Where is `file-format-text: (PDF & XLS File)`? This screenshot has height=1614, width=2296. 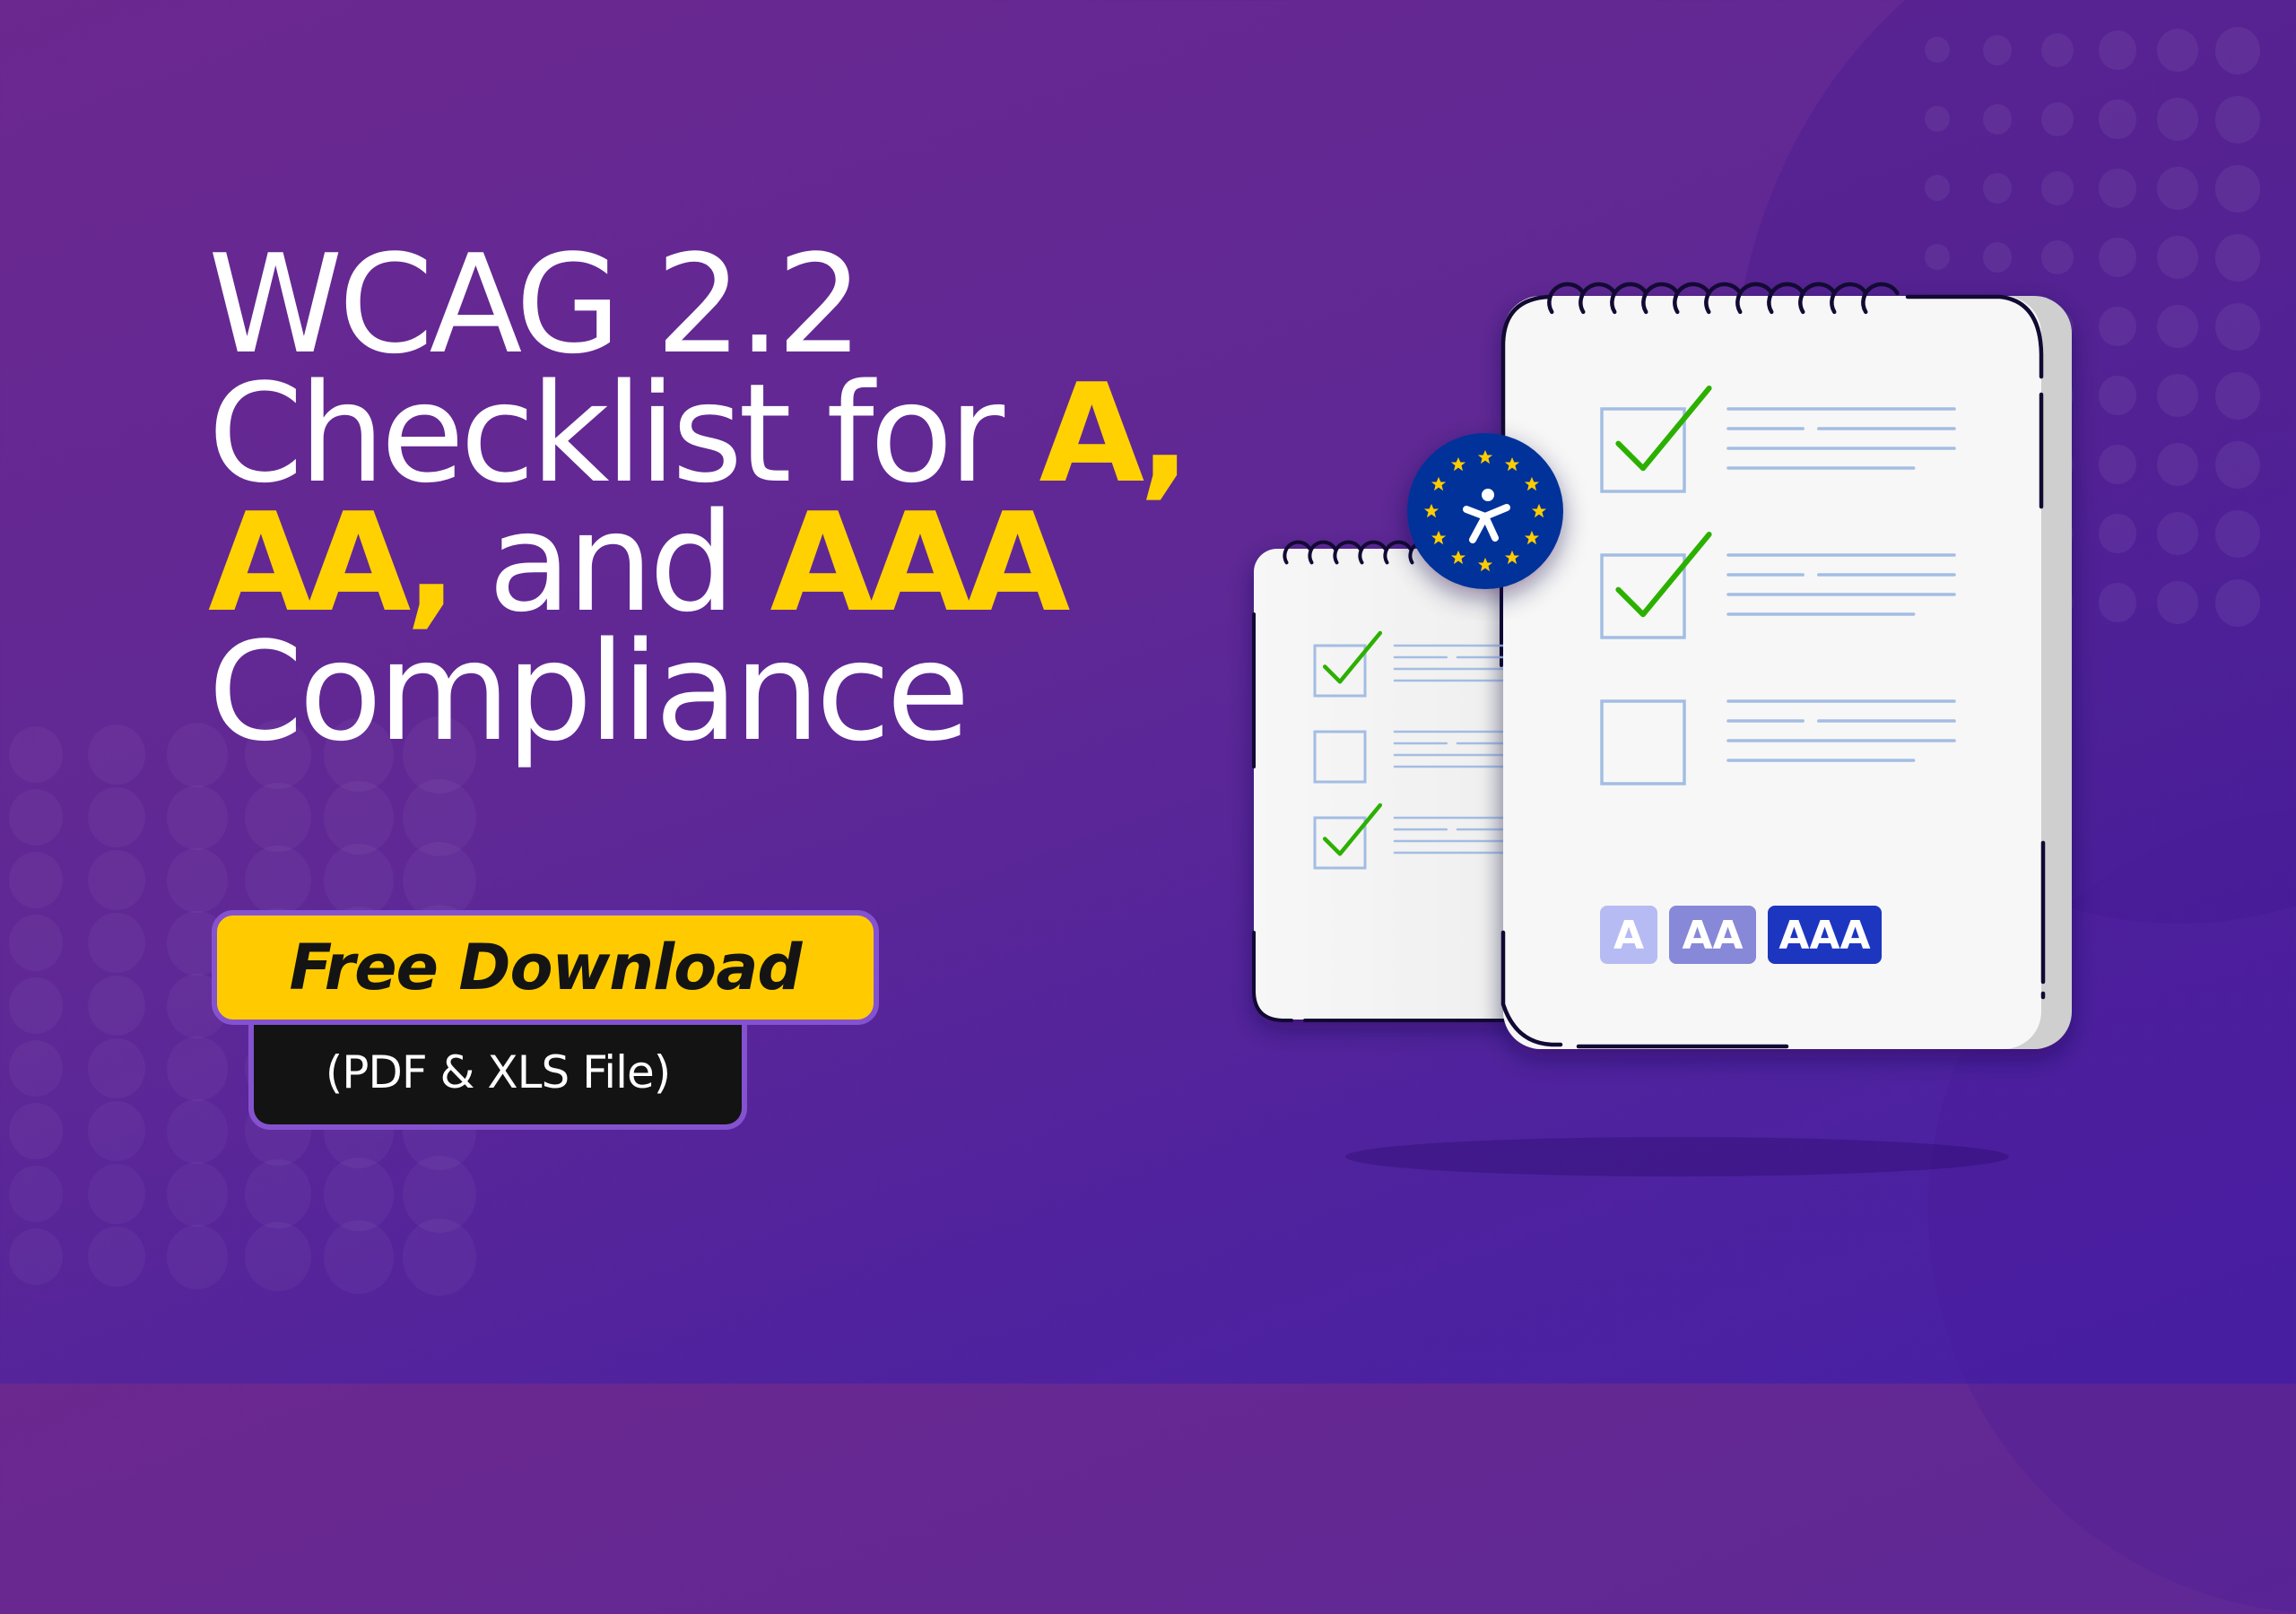
file-format-text: (PDF & XLS File) is located at coordinates (498, 1072).